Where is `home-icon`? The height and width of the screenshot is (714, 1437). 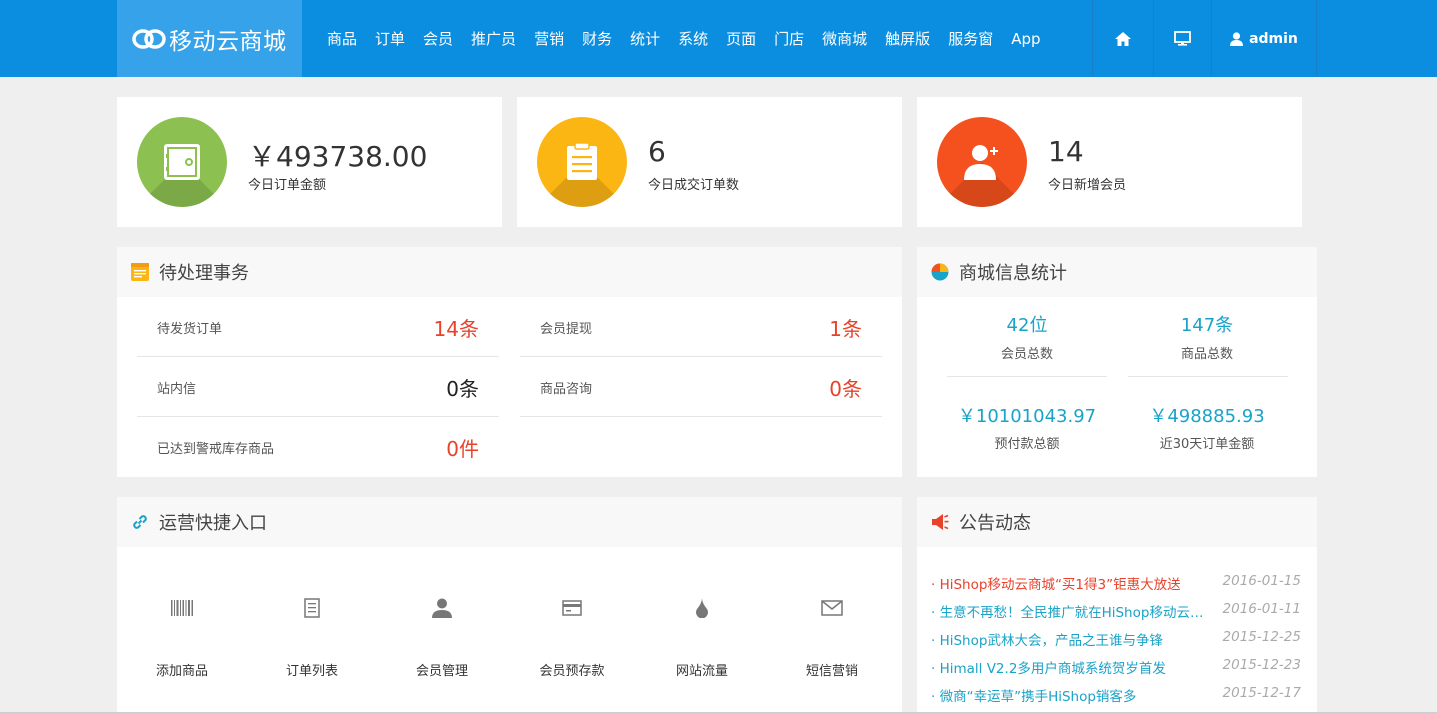
home-icon is located at coordinates (1123, 38).